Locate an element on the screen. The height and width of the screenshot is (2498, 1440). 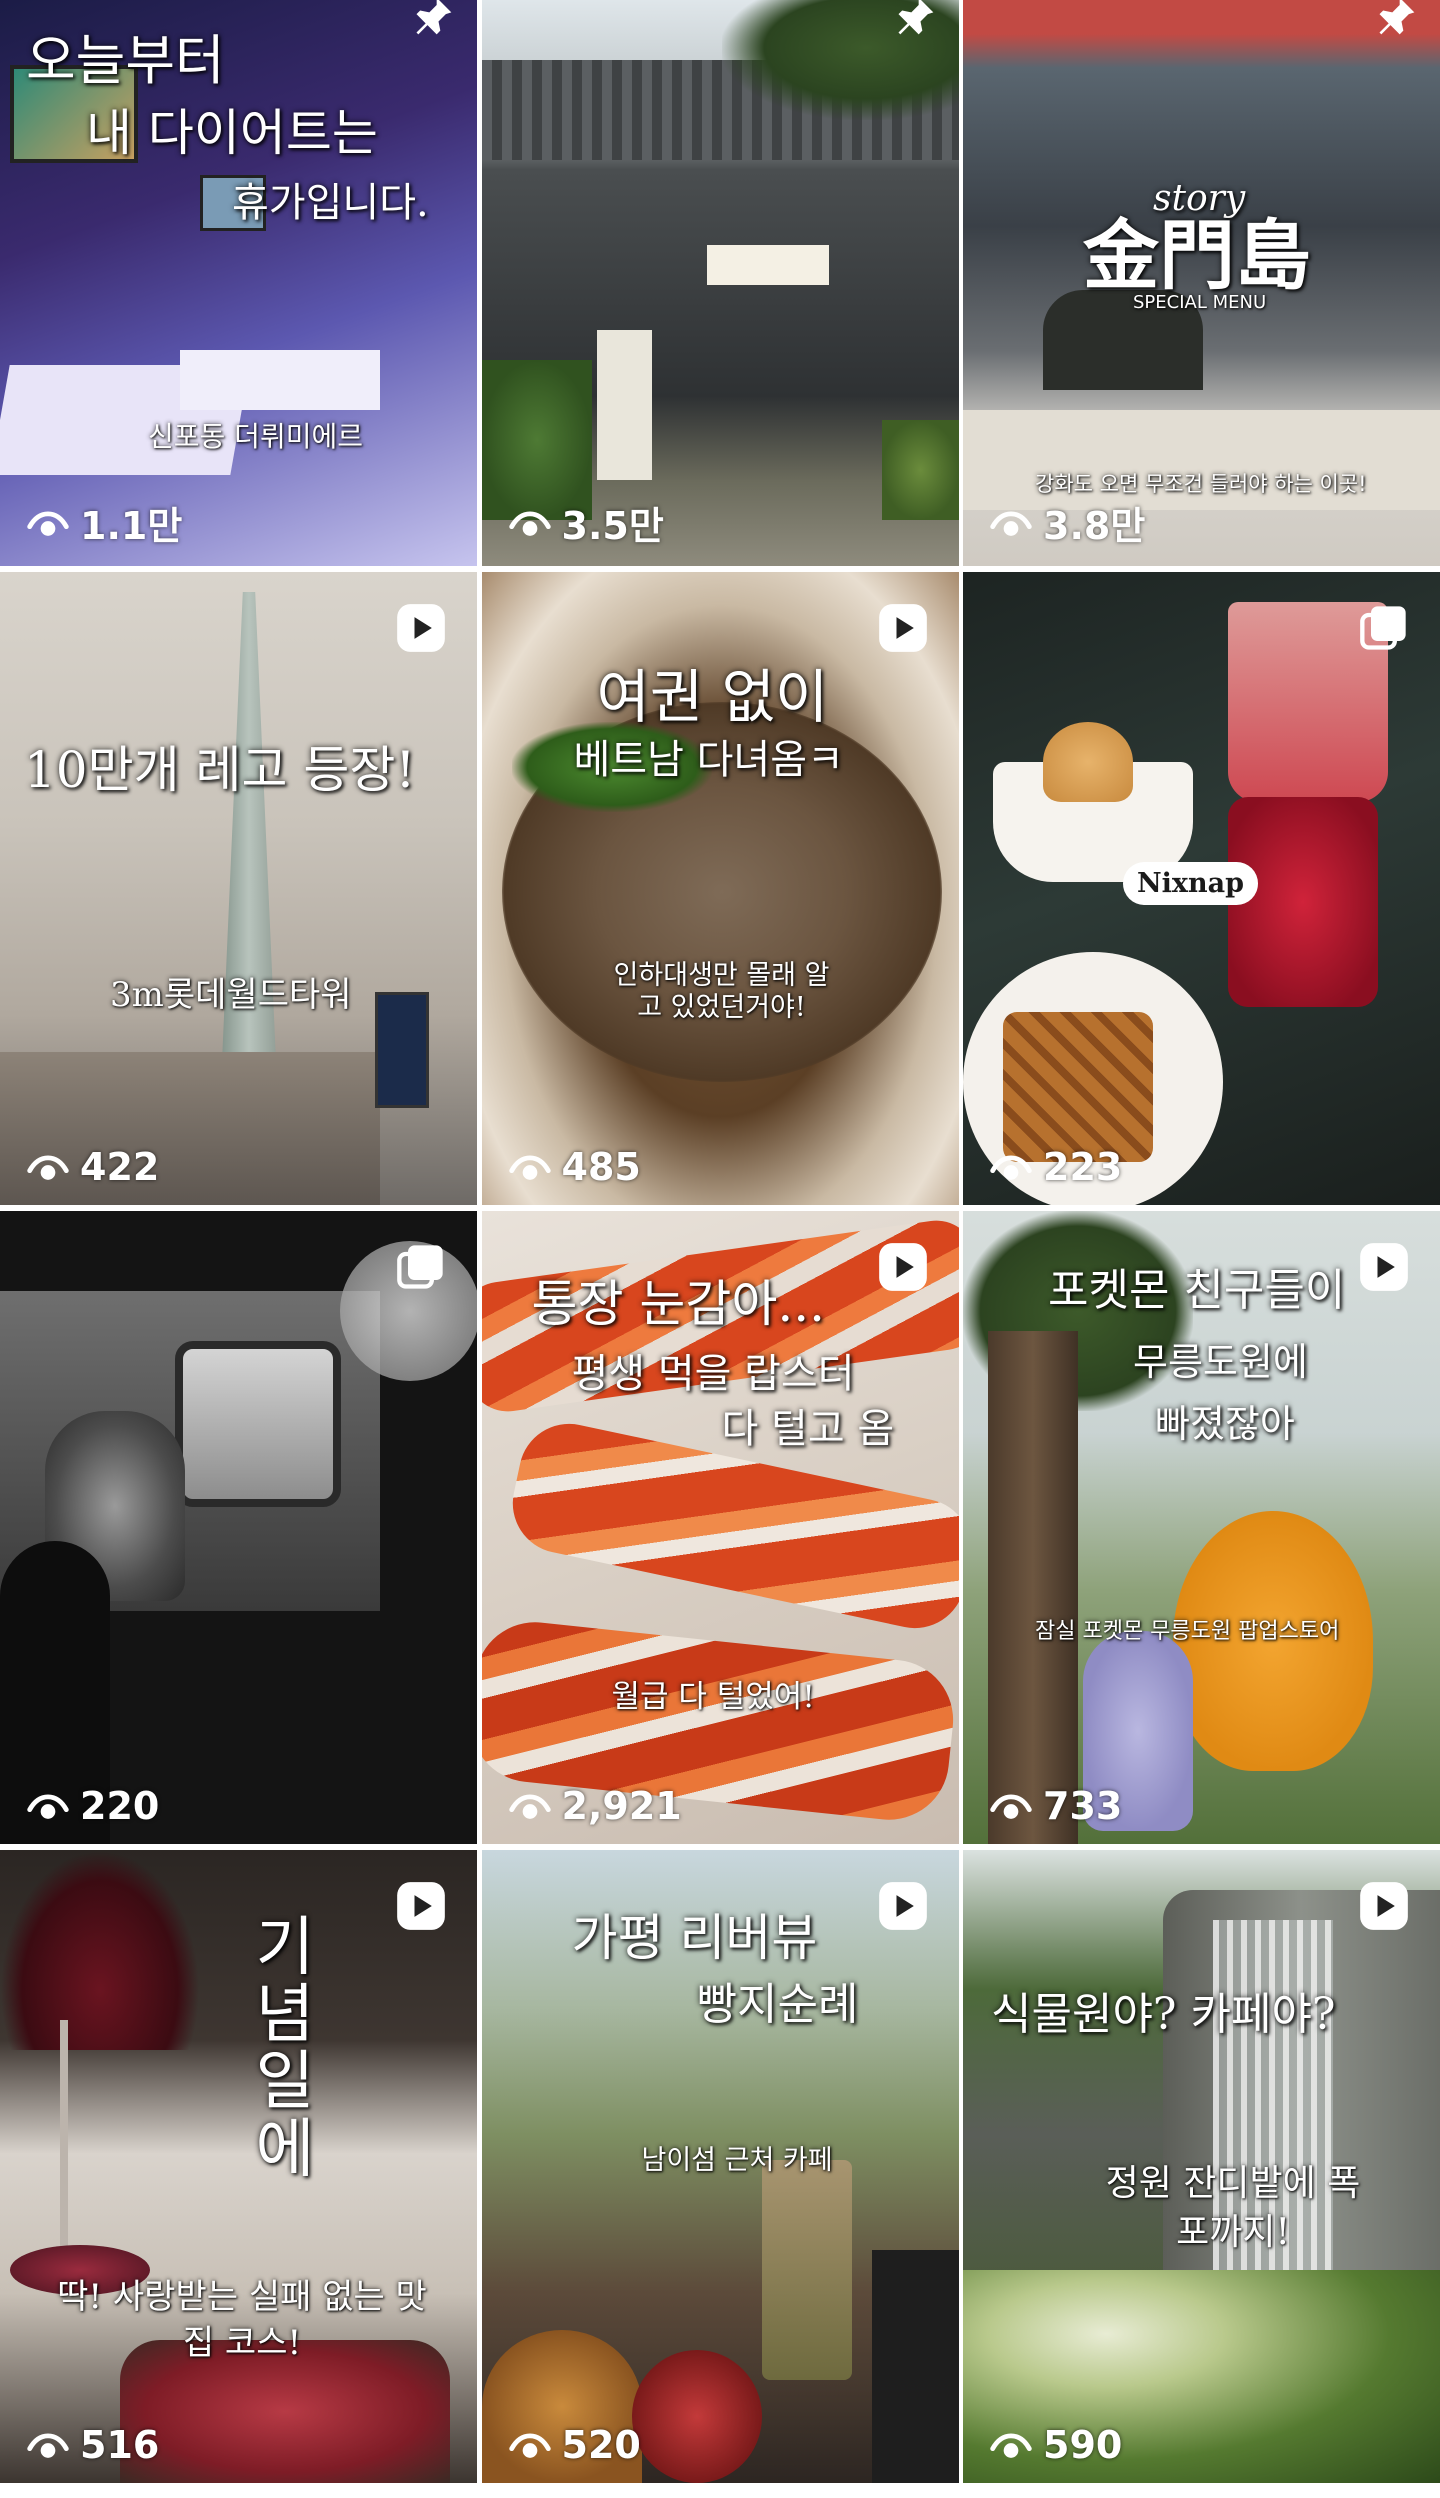
caption-line: 가평 리버뷰 is located at coordinates (694, 1938).